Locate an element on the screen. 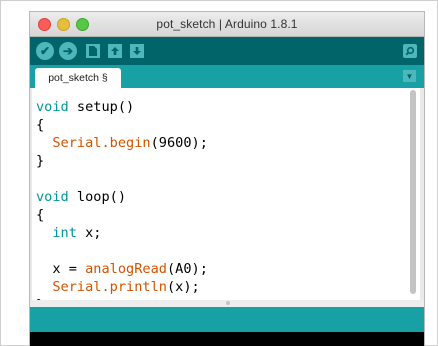 This screenshot has width=438, height=346. code-line: x = analogRead(A0); is located at coordinates (122, 269).